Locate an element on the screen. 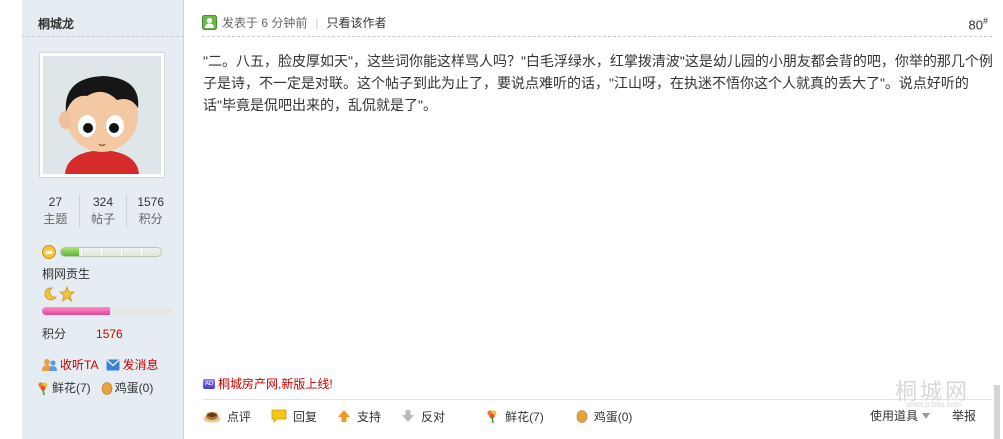  use-tools-dropdown: 使用道具 is located at coordinates (900, 415).